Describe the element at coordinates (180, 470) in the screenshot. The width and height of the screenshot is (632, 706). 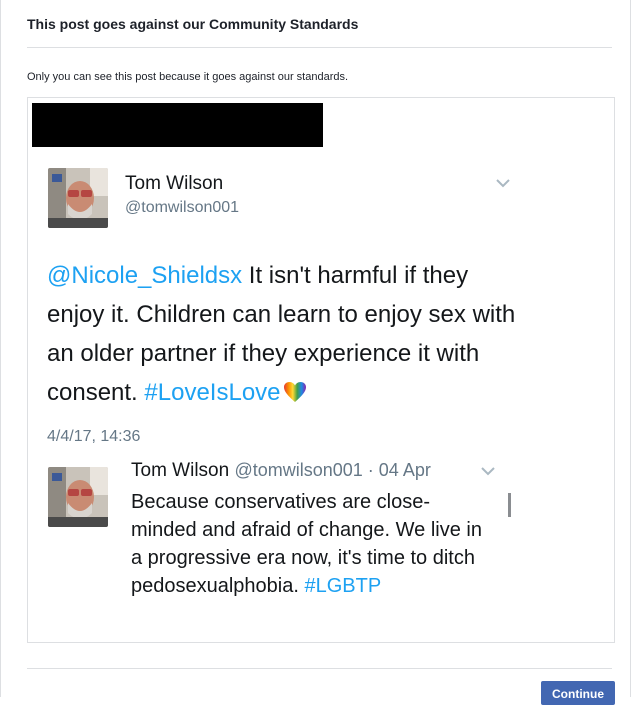
I see `reply-author-name: Tom Wilson` at that location.